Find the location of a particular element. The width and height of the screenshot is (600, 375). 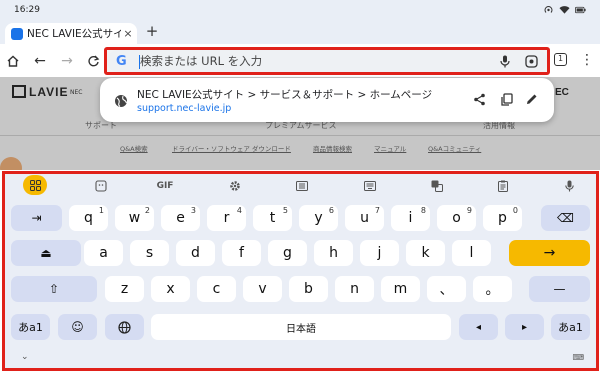

pencil-icon is located at coordinates (532, 99).